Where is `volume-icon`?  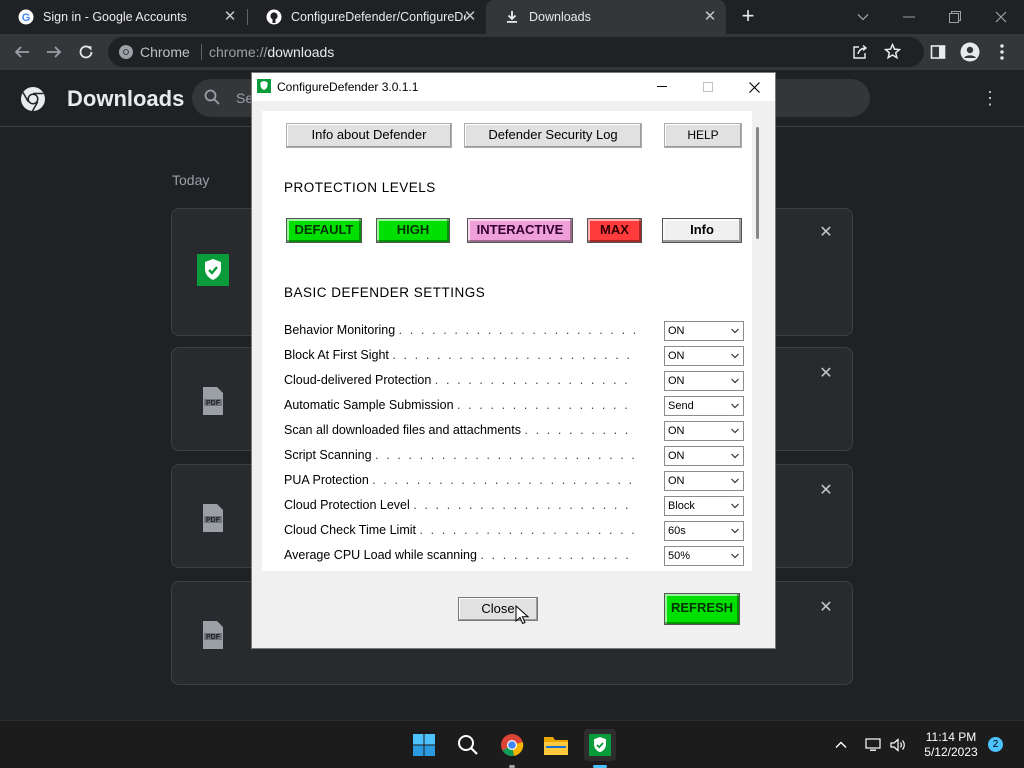
volume-icon is located at coordinates (898, 745).